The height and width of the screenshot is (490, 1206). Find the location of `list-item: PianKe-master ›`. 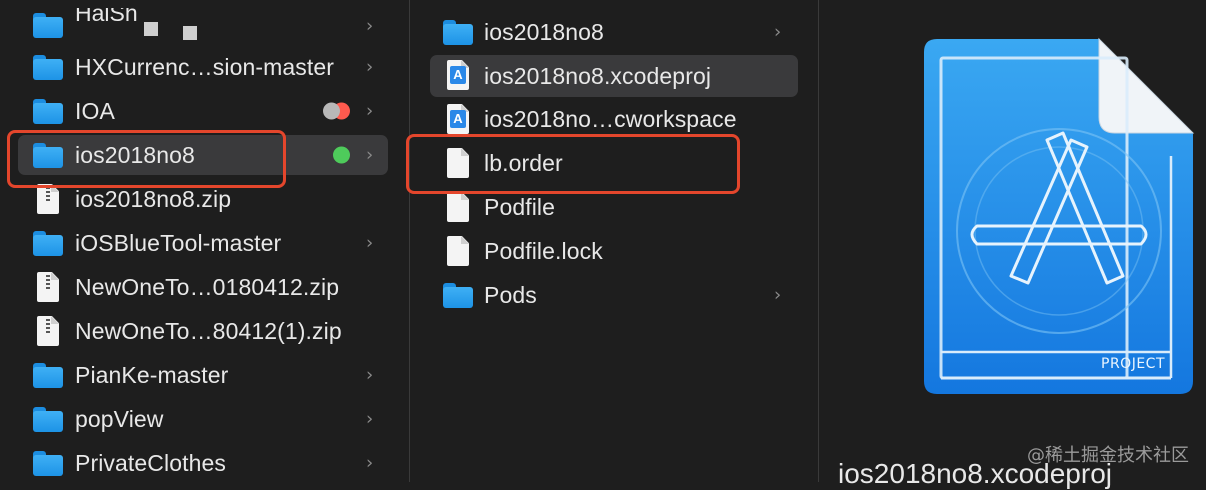

list-item: PianKe-master › is located at coordinates (194, 375).